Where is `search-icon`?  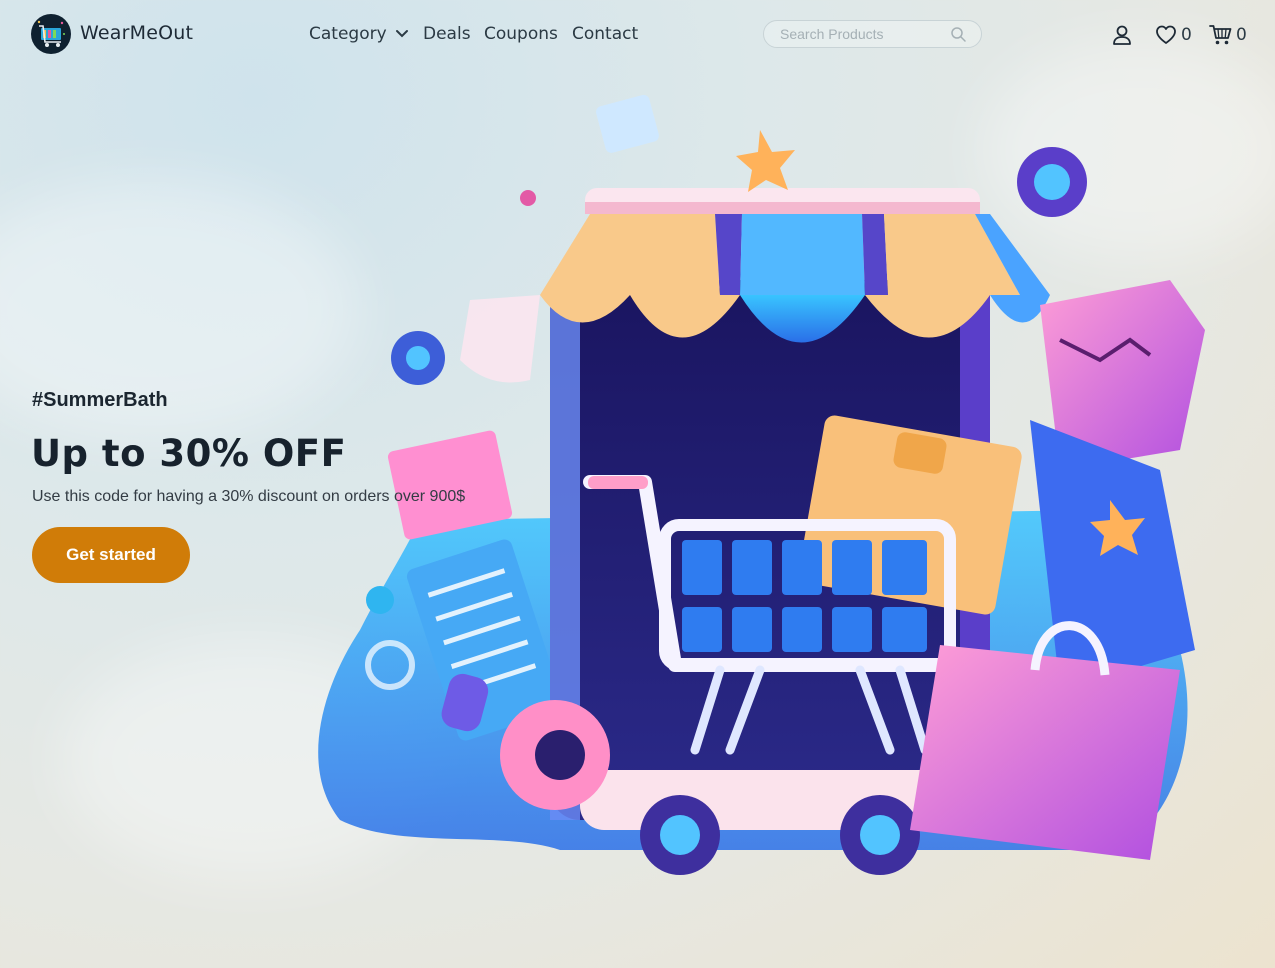 search-icon is located at coordinates (958, 34).